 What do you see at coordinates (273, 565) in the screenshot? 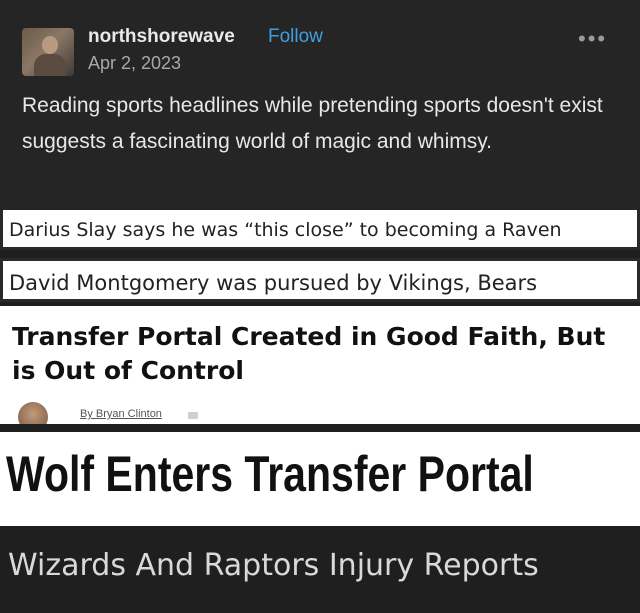
I see `headline-wizards-raptors: Wizards And Raptors Injury Reports` at bounding box center [273, 565].